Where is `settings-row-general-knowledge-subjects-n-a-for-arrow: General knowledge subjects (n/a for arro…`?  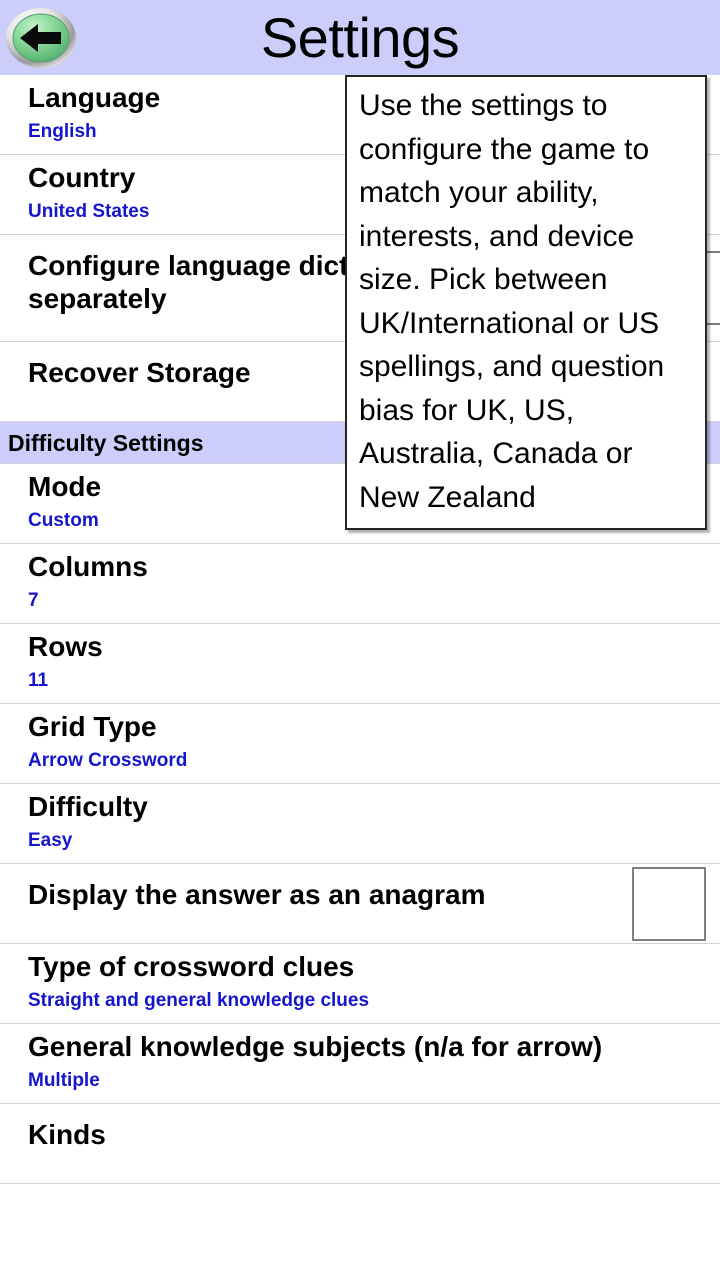 settings-row-general-knowledge-subjects-n-a-for-arrow: General knowledge subjects (n/a for arro… is located at coordinates (360, 1064).